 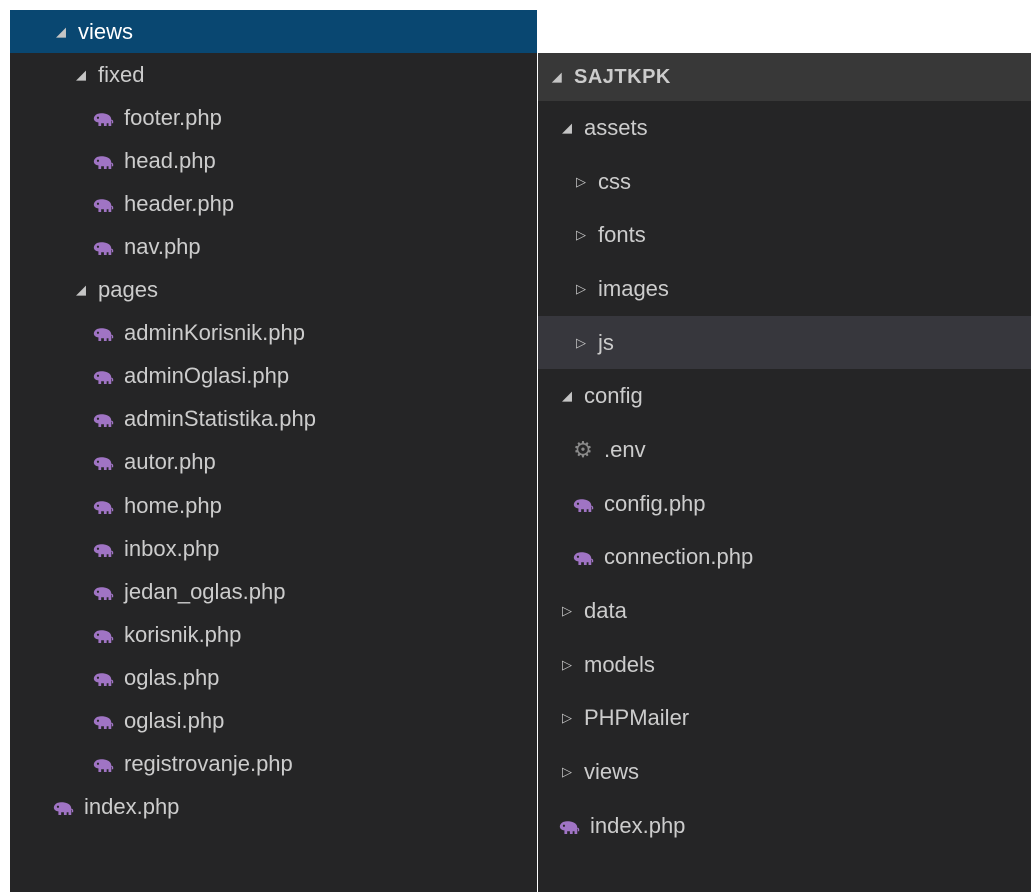 What do you see at coordinates (273, 160) in the screenshot?
I see `file-row-head-php: head.php` at bounding box center [273, 160].